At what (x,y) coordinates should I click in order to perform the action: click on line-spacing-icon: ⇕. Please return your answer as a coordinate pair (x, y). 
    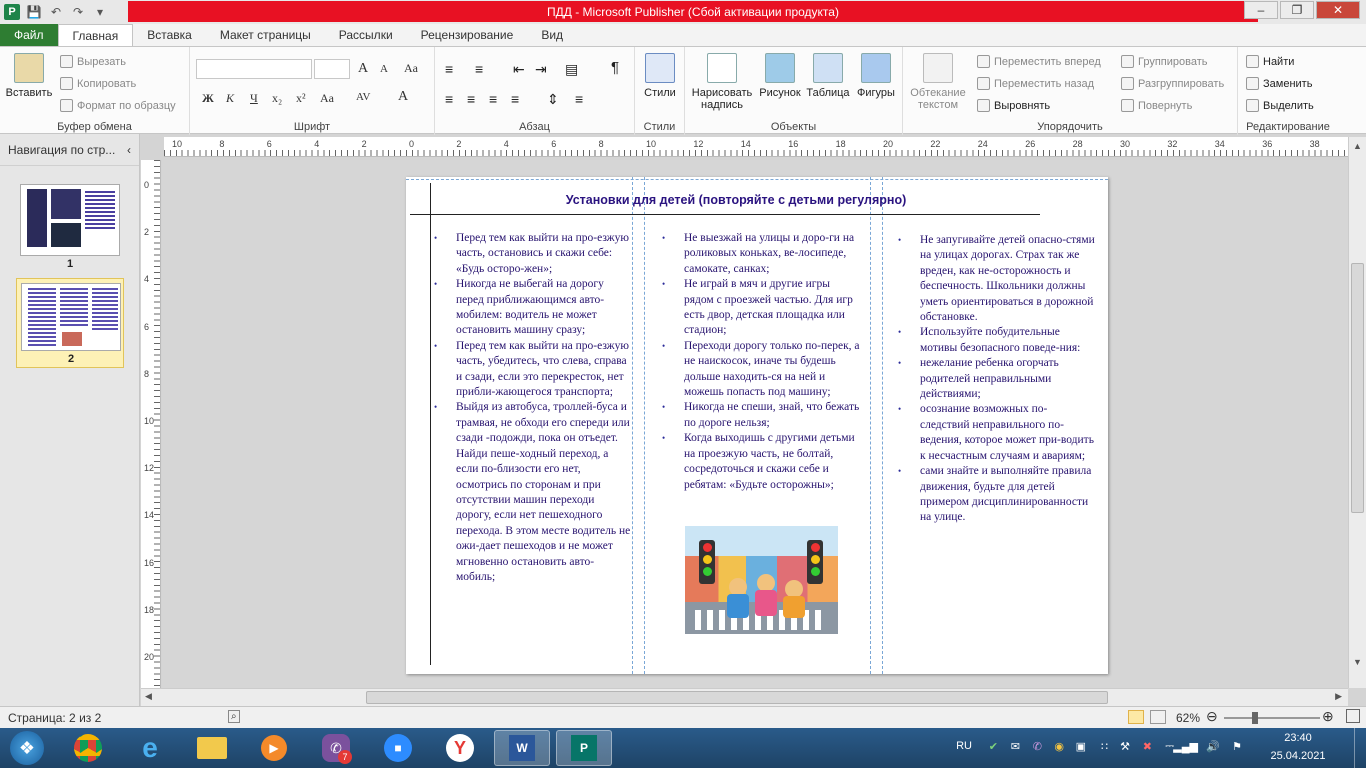
    Looking at the image, I should click on (553, 99).